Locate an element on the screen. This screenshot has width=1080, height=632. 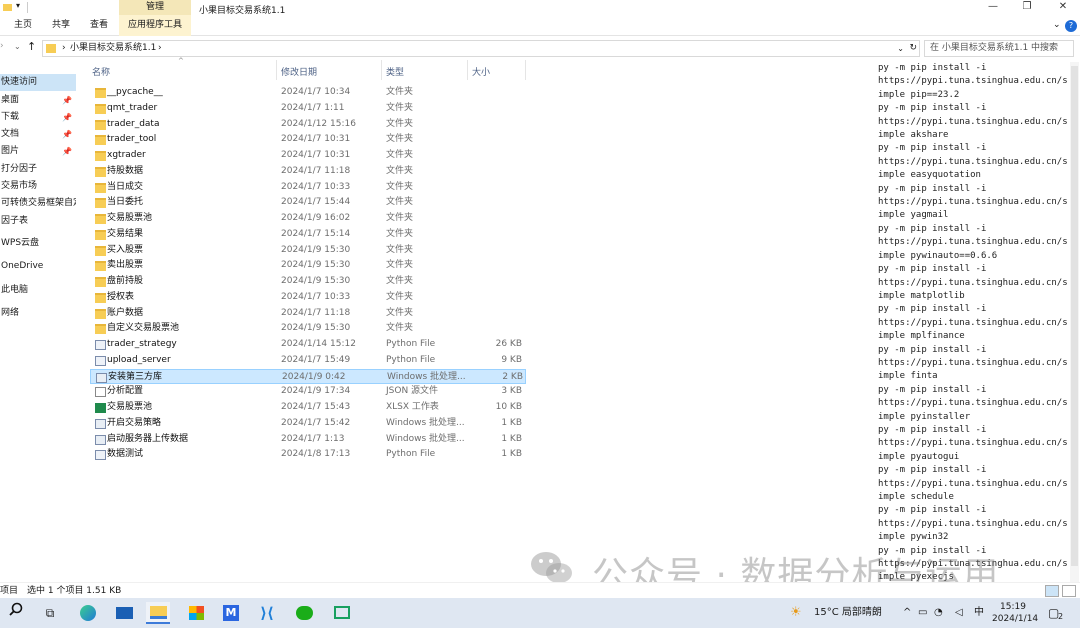
details-view-icon is located at coordinates (1052, 591).